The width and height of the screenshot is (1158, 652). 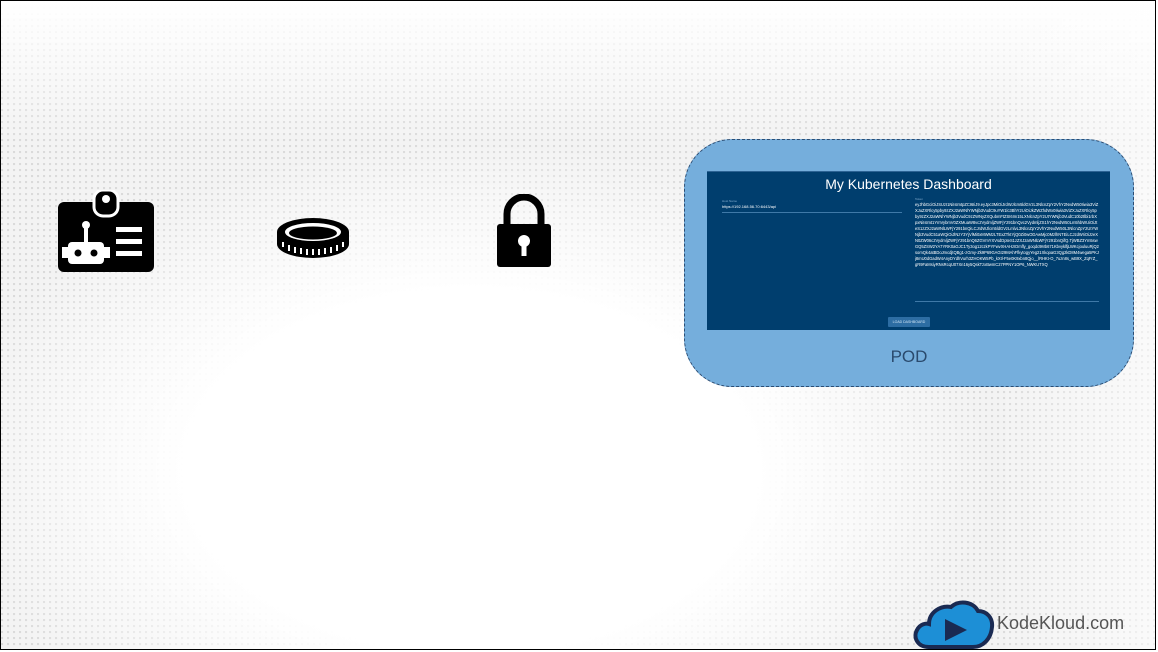 What do you see at coordinates (106, 231) in the screenshot?
I see `id-badge-robot-icon` at bounding box center [106, 231].